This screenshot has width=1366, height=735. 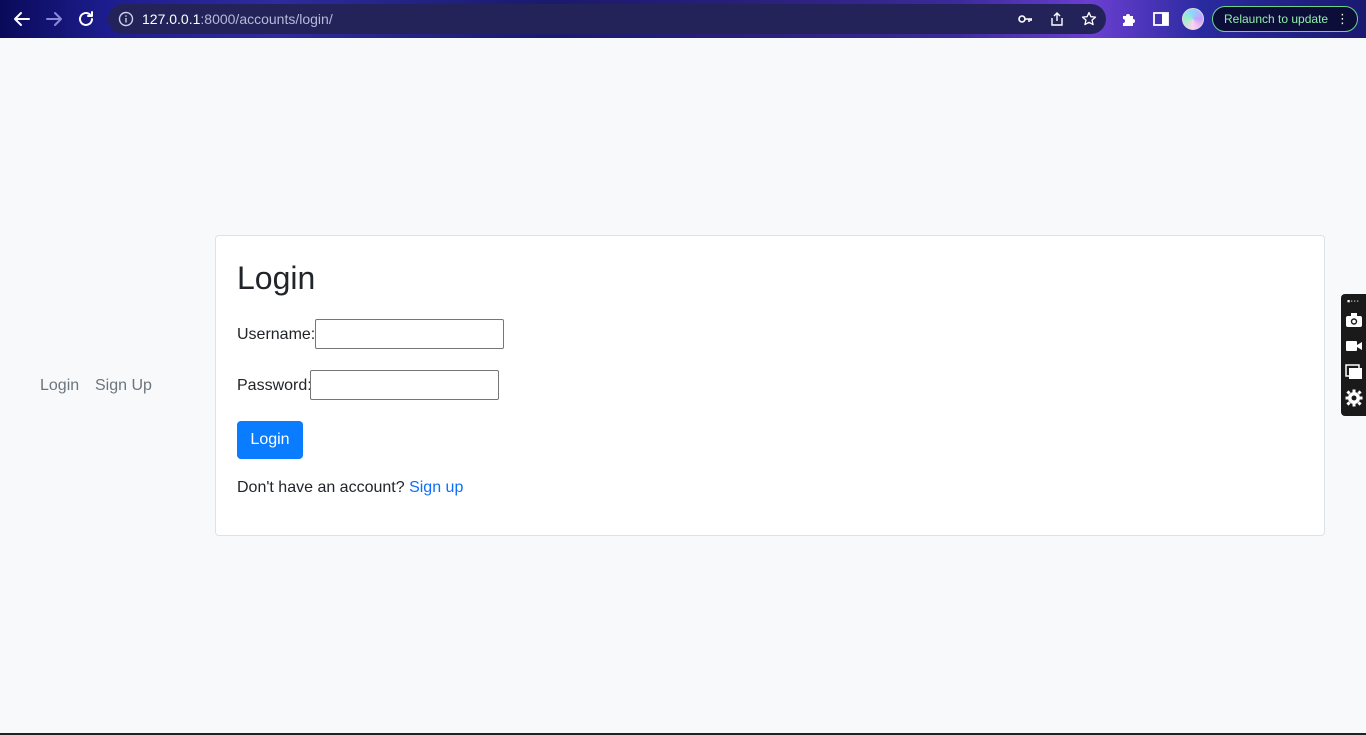 What do you see at coordinates (1354, 398) in the screenshot?
I see `settings-gear-icon` at bounding box center [1354, 398].